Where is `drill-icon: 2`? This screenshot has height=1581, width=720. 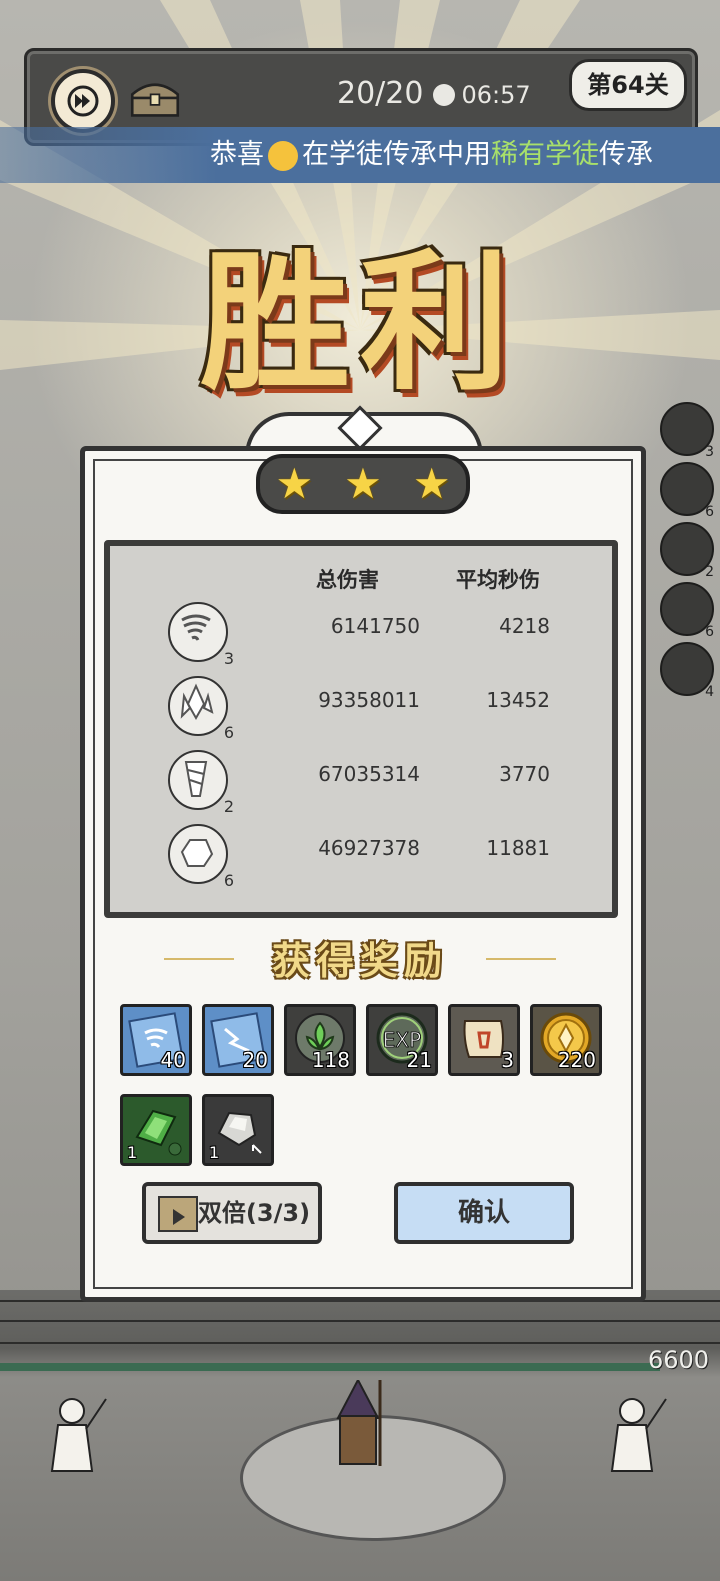 drill-icon: 2 is located at coordinates (201, 783).